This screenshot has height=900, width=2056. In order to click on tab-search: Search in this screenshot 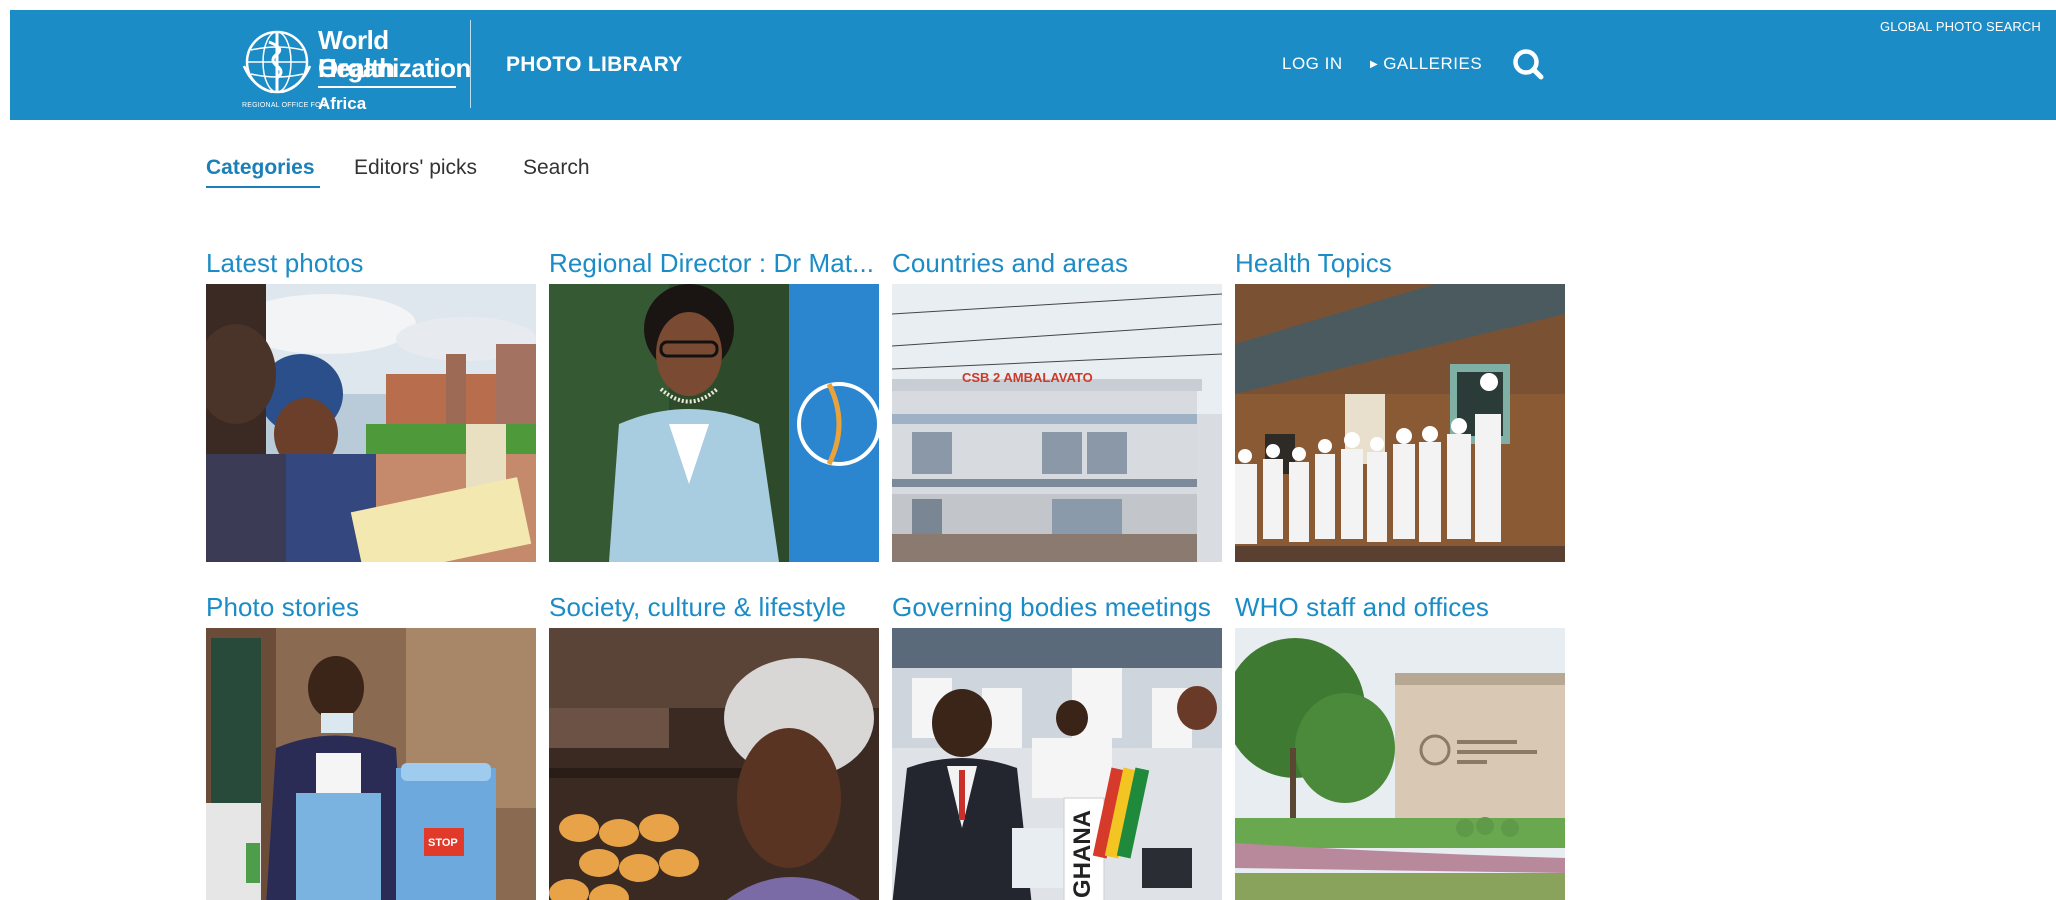, I will do `click(556, 168)`.